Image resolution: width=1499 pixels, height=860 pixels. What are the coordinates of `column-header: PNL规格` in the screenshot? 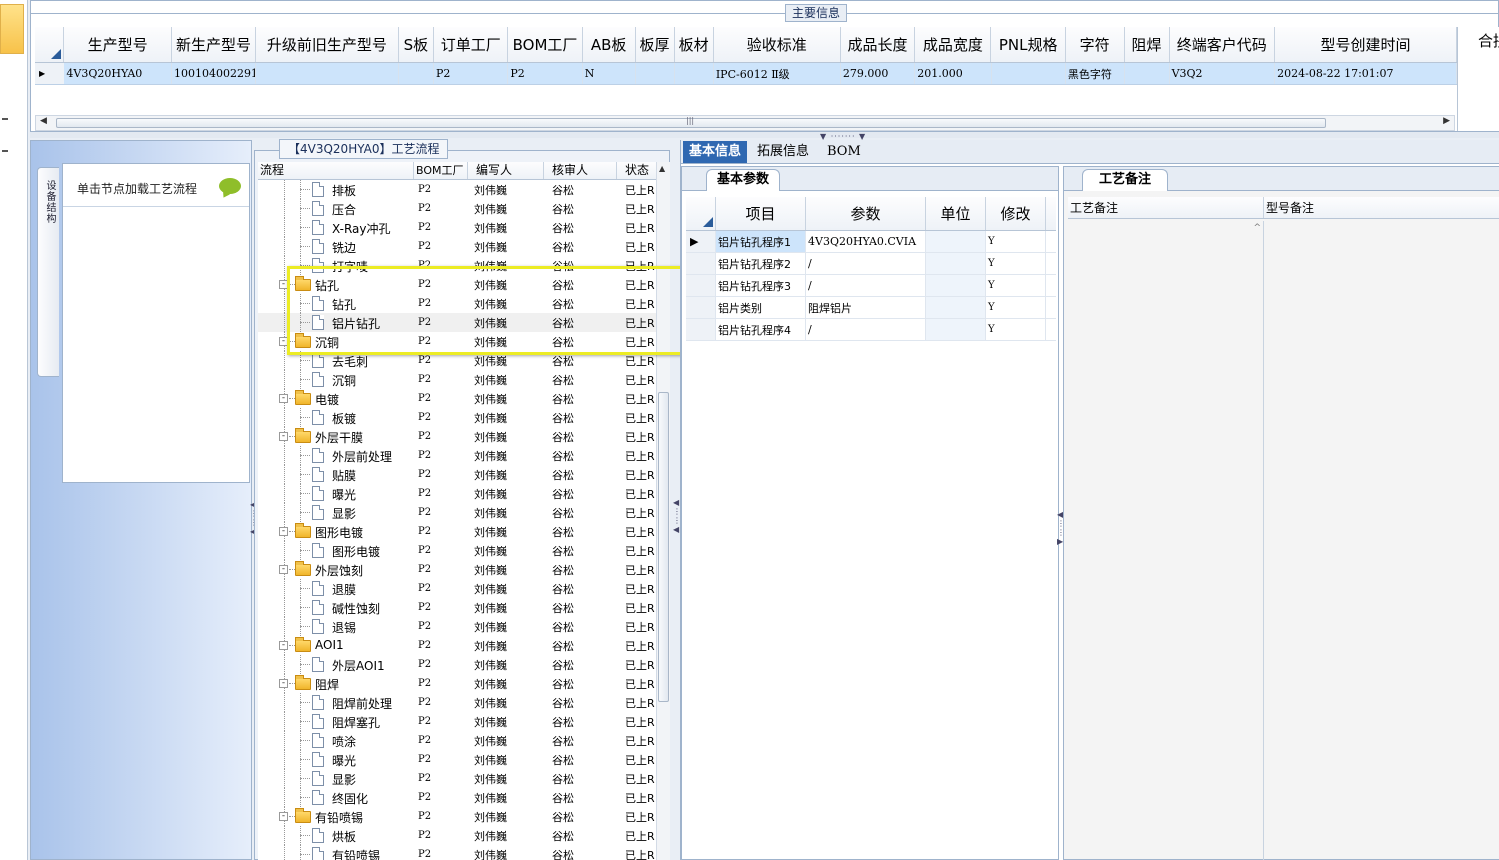 It's located at (1028, 44).